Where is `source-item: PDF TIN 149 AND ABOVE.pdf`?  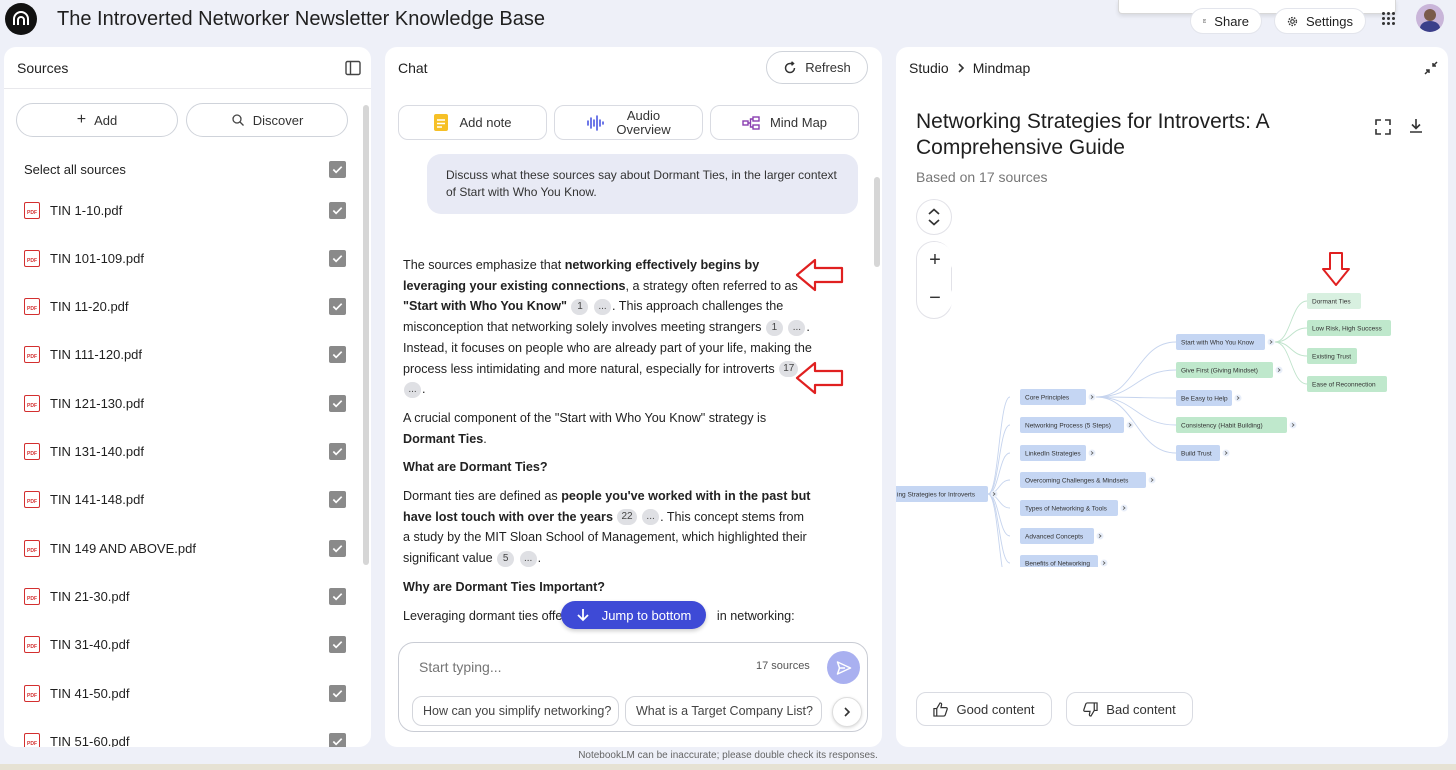 source-item: PDF TIN 149 AND ABOVE.pdf is located at coordinates (185, 548).